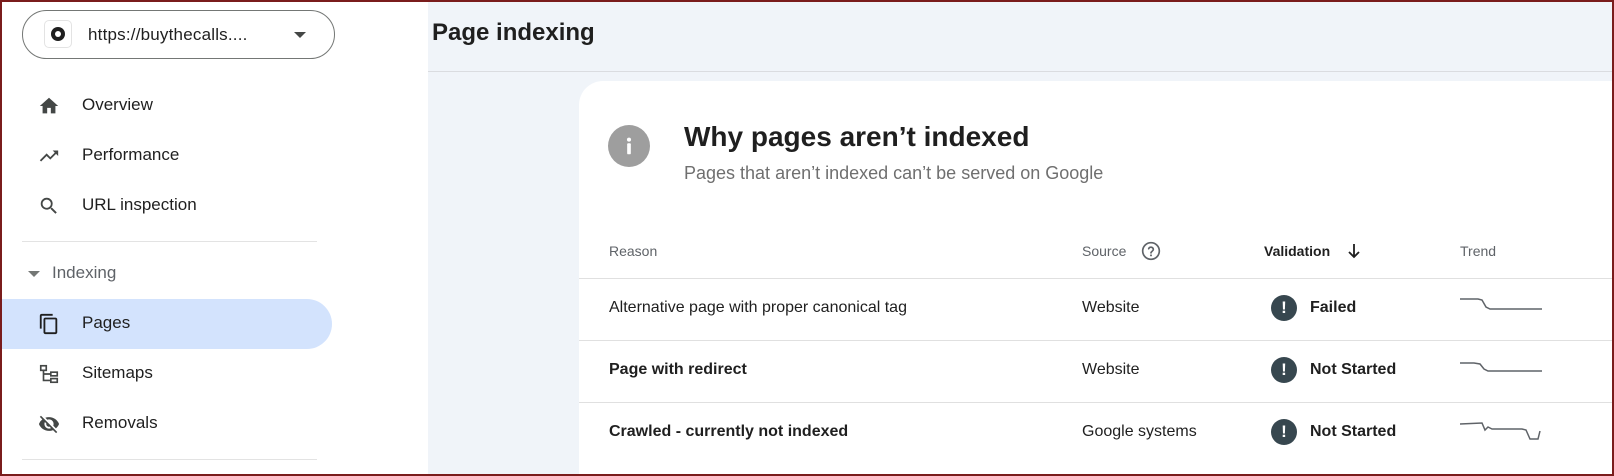 Image resolution: width=1614 pixels, height=476 pixels. What do you see at coordinates (84, 272) in the screenshot?
I see `section-label: Indexing` at bounding box center [84, 272].